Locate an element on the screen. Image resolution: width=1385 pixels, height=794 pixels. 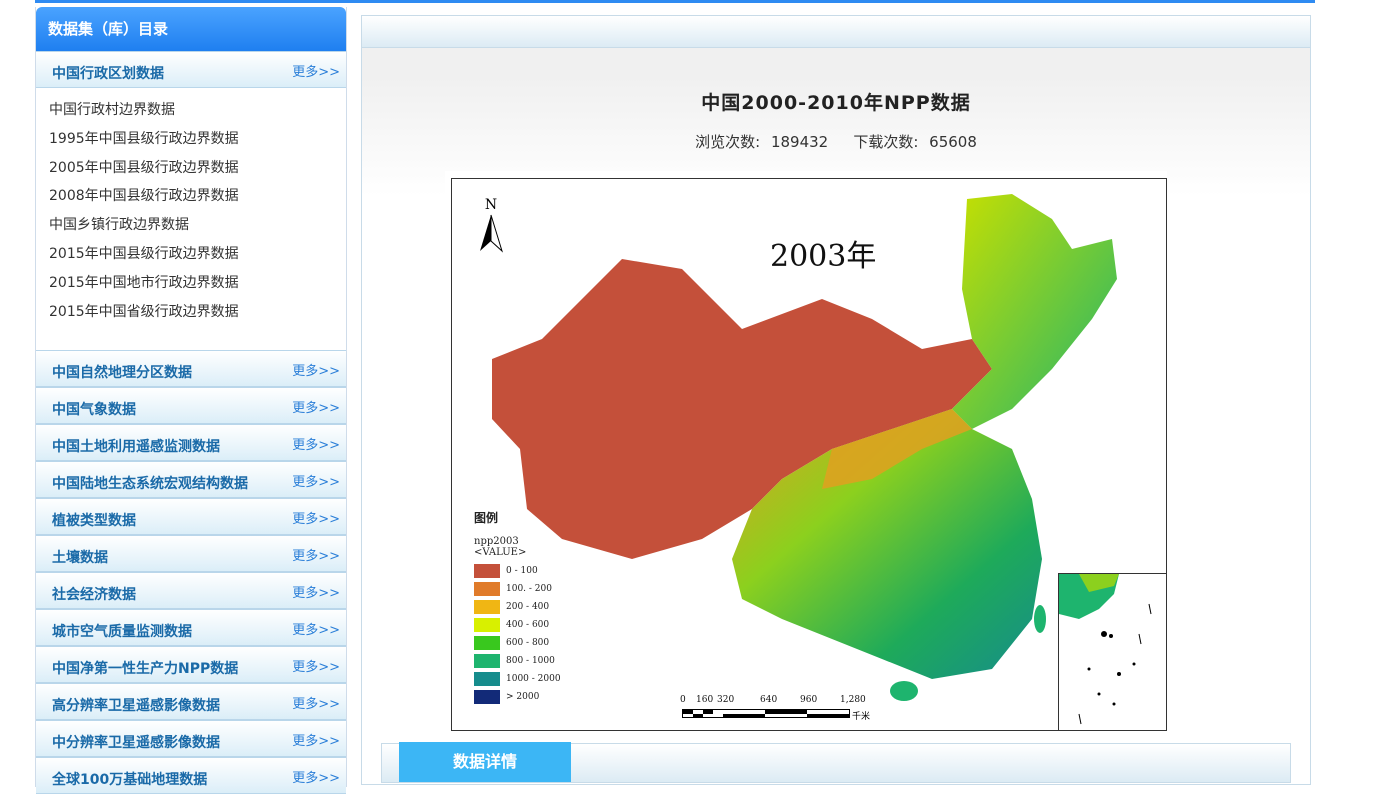
scale-unit: 千米 is located at coordinates (861, 717).